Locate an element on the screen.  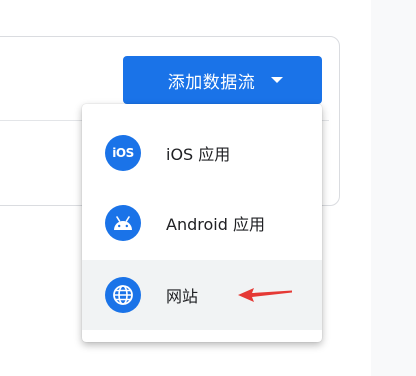
add-data-stream-button: 添加数据流 is located at coordinates (222, 80).